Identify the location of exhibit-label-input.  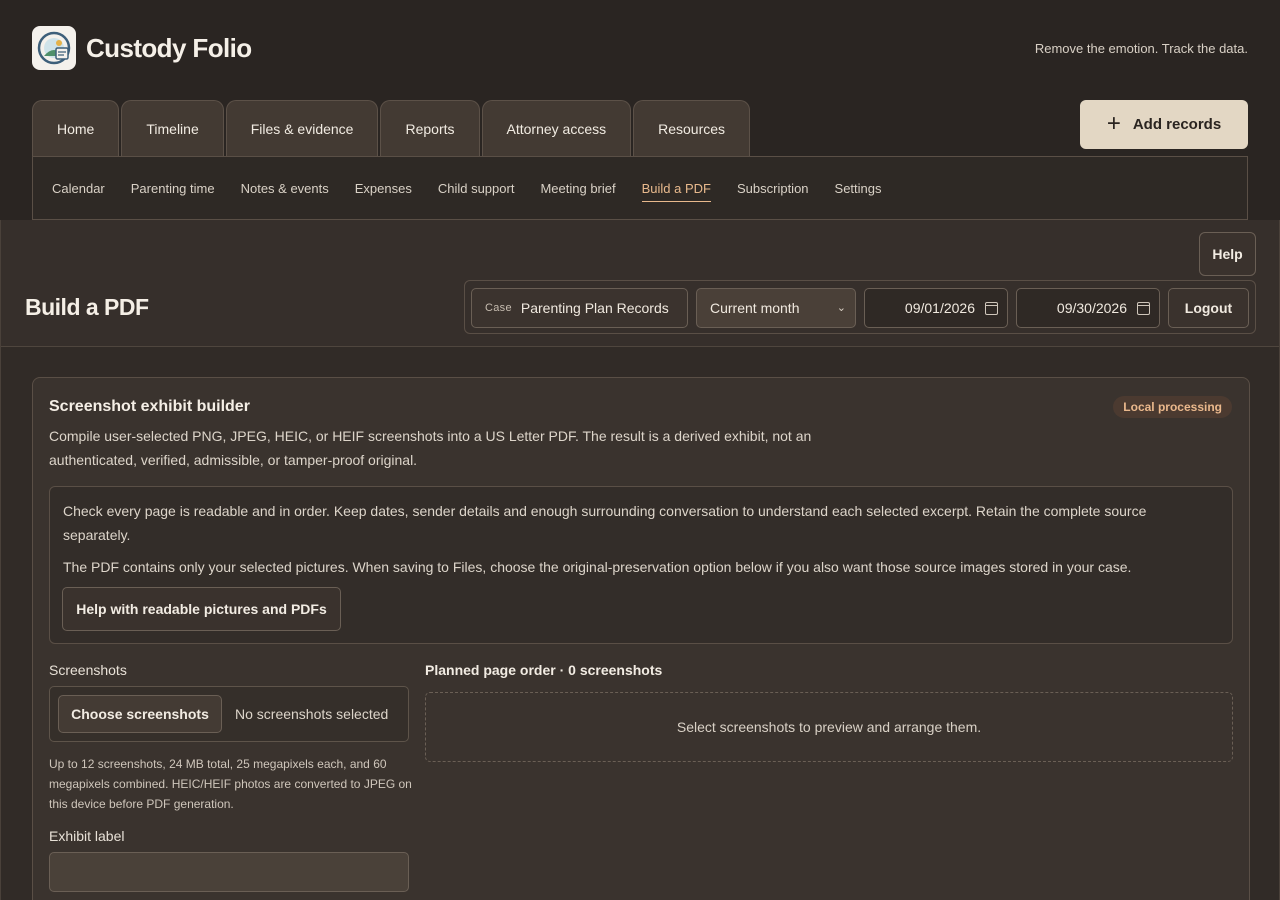
(229, 872).